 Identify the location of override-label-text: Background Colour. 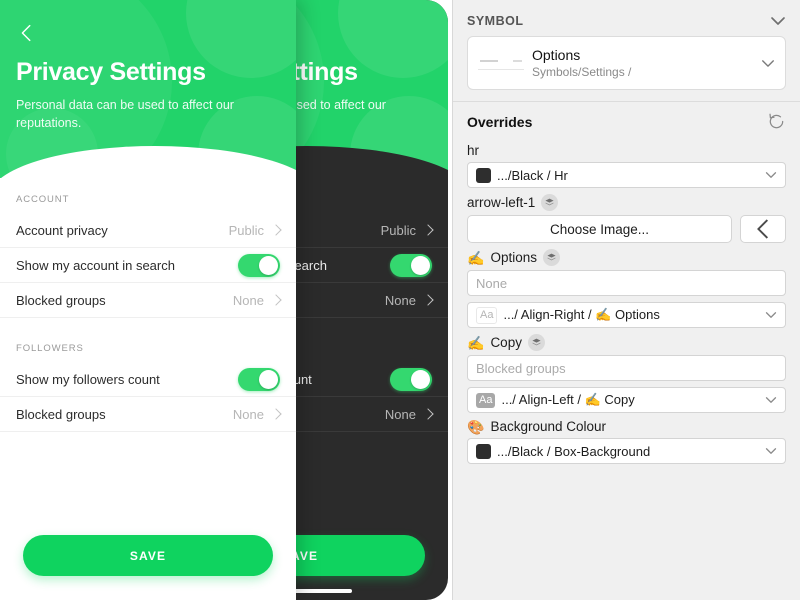
(548, 426).